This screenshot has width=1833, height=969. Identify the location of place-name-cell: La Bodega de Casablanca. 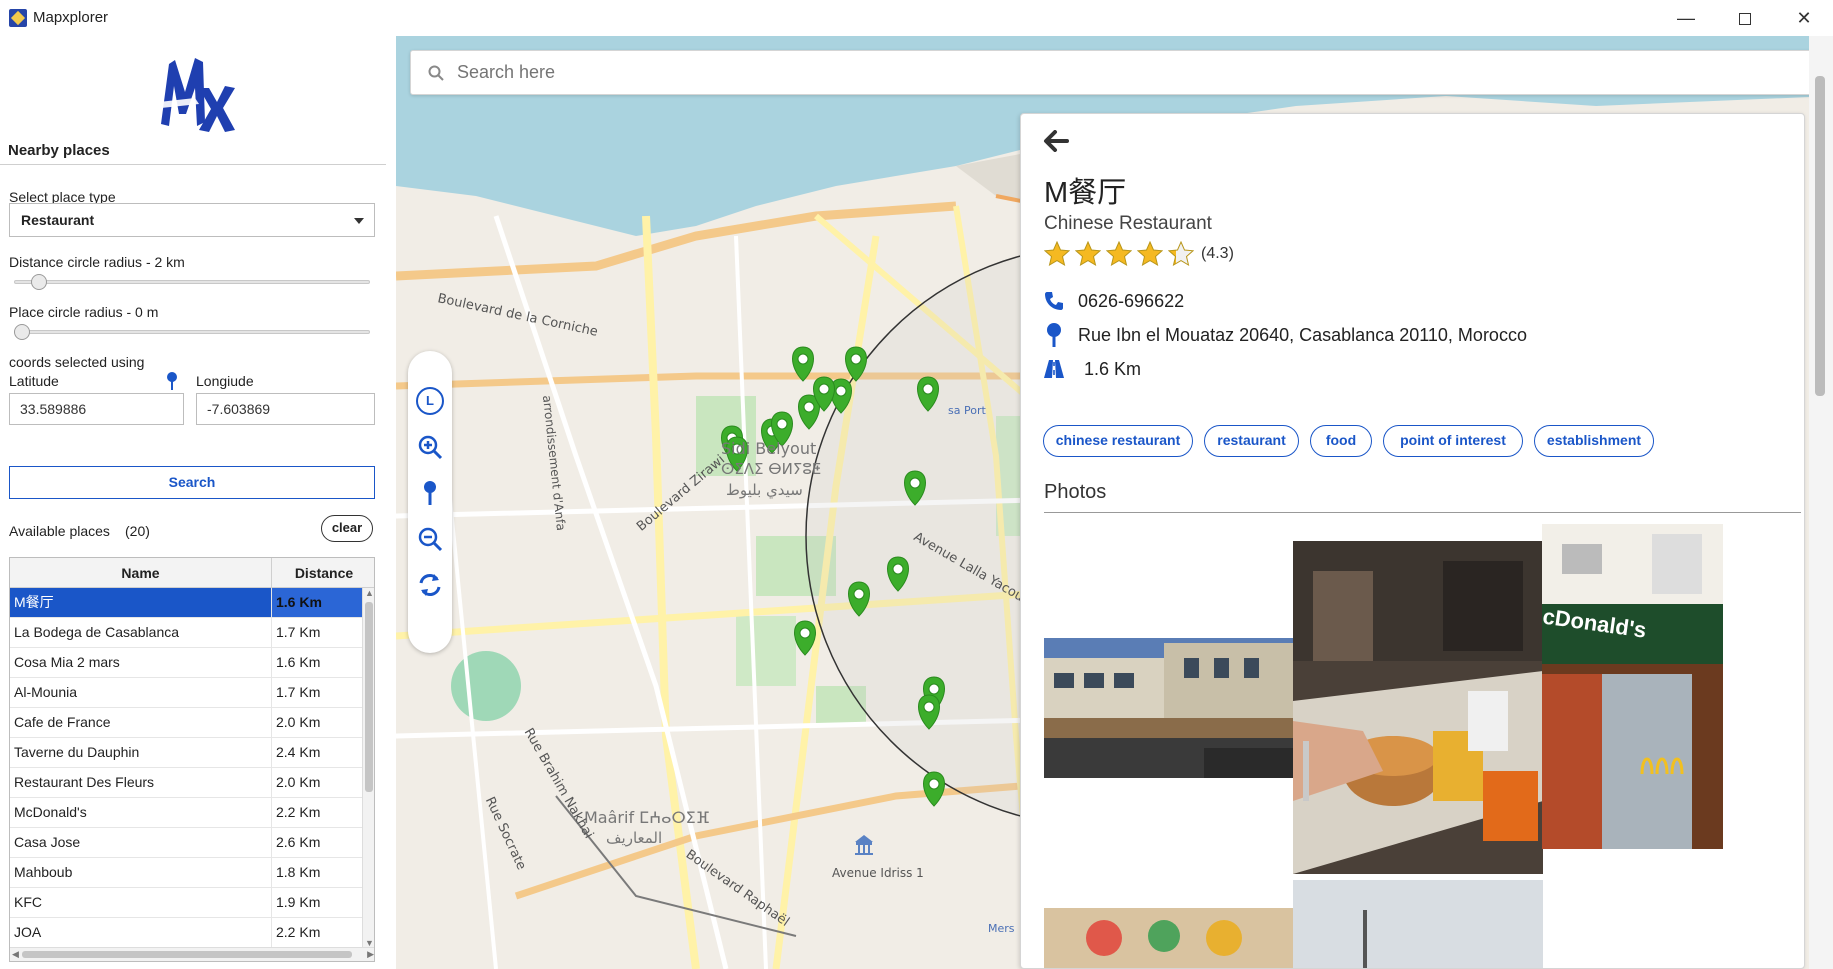
(141, 632).